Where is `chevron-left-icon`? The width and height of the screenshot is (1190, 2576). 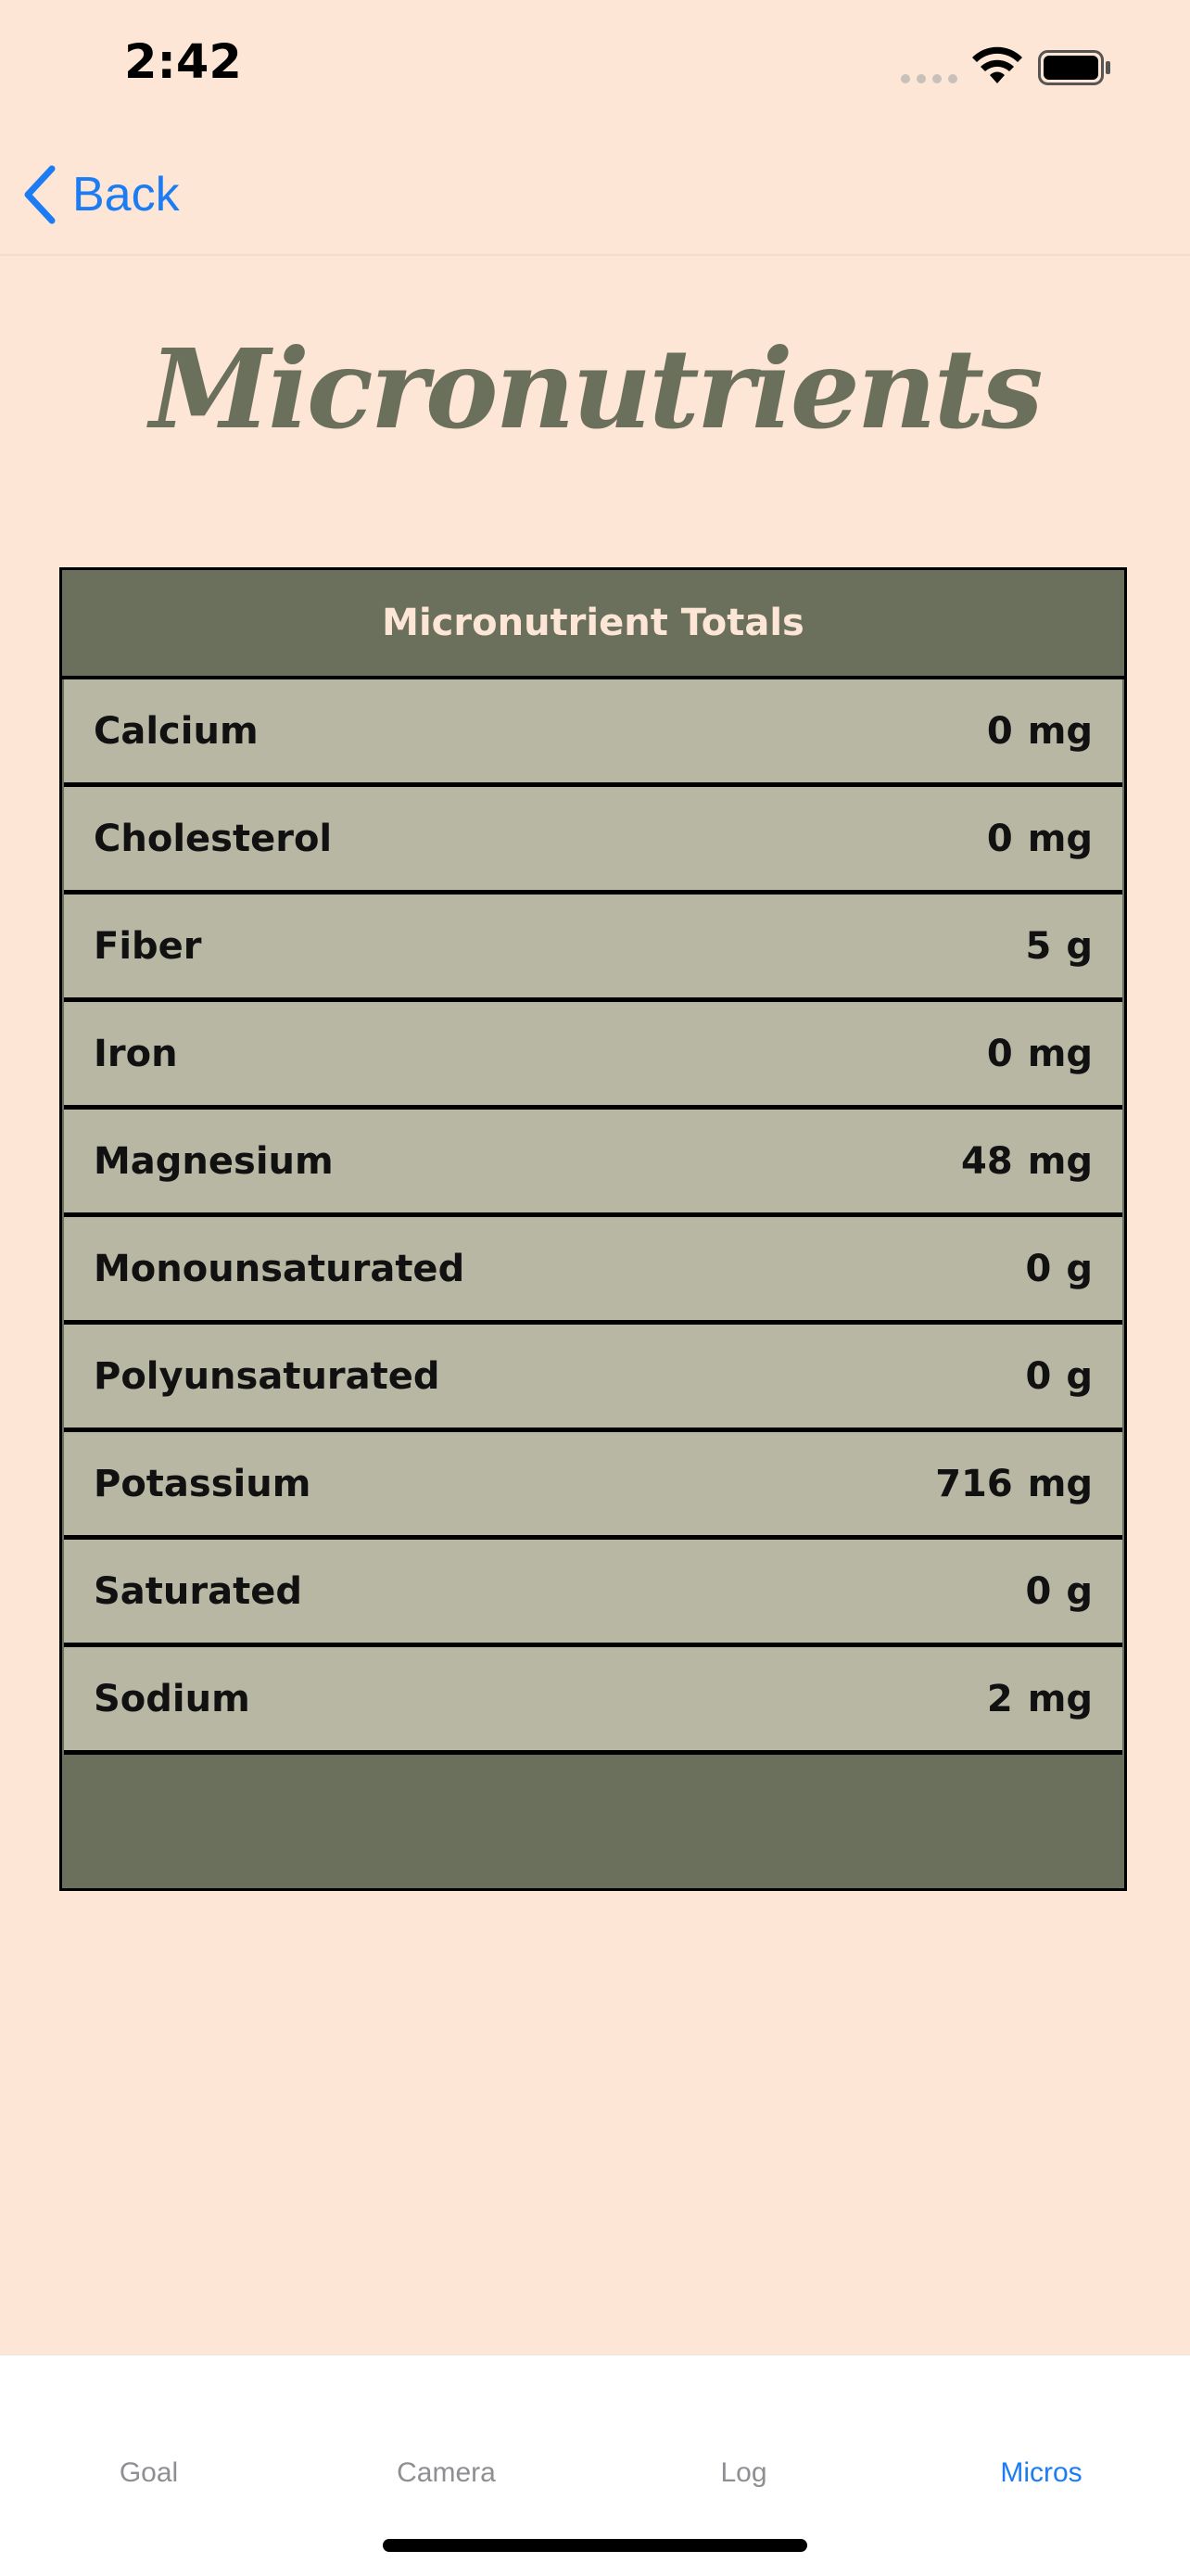 chevron-left-icon is located at coordinates (40, 194).